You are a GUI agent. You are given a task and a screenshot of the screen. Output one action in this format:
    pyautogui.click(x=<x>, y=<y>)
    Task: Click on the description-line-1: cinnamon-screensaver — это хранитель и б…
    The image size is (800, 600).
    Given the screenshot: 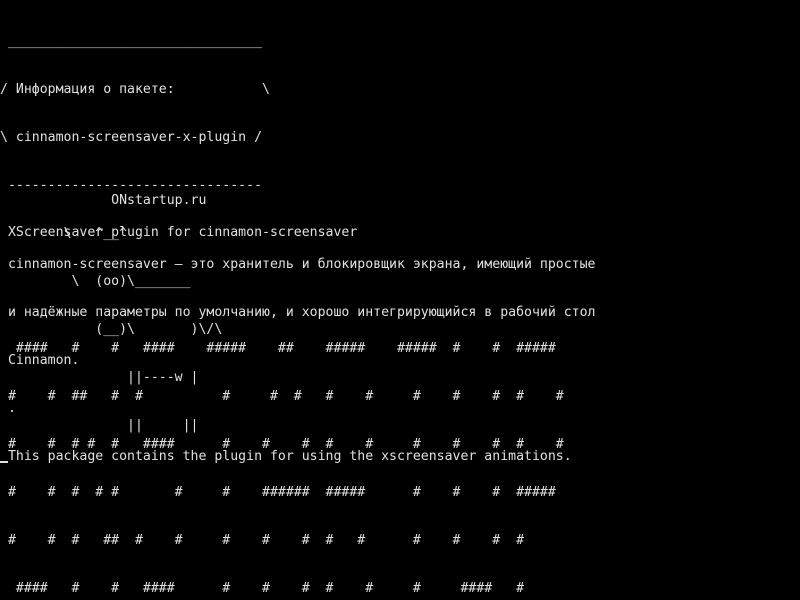 What is the action you would take?
    pyautogui.click(x=298, y=264)
    